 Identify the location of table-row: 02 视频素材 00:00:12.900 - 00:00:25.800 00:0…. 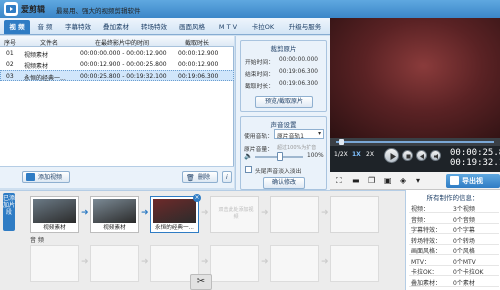
(117, 64).